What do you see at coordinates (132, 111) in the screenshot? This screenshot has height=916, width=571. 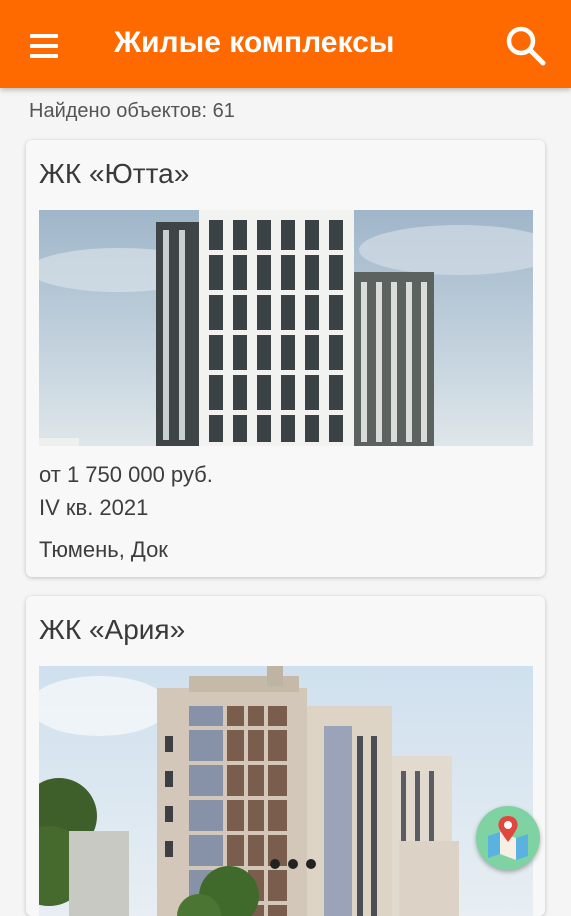 I see `results-count: Найдено объектов: 61` at bounding box center [132, 111].